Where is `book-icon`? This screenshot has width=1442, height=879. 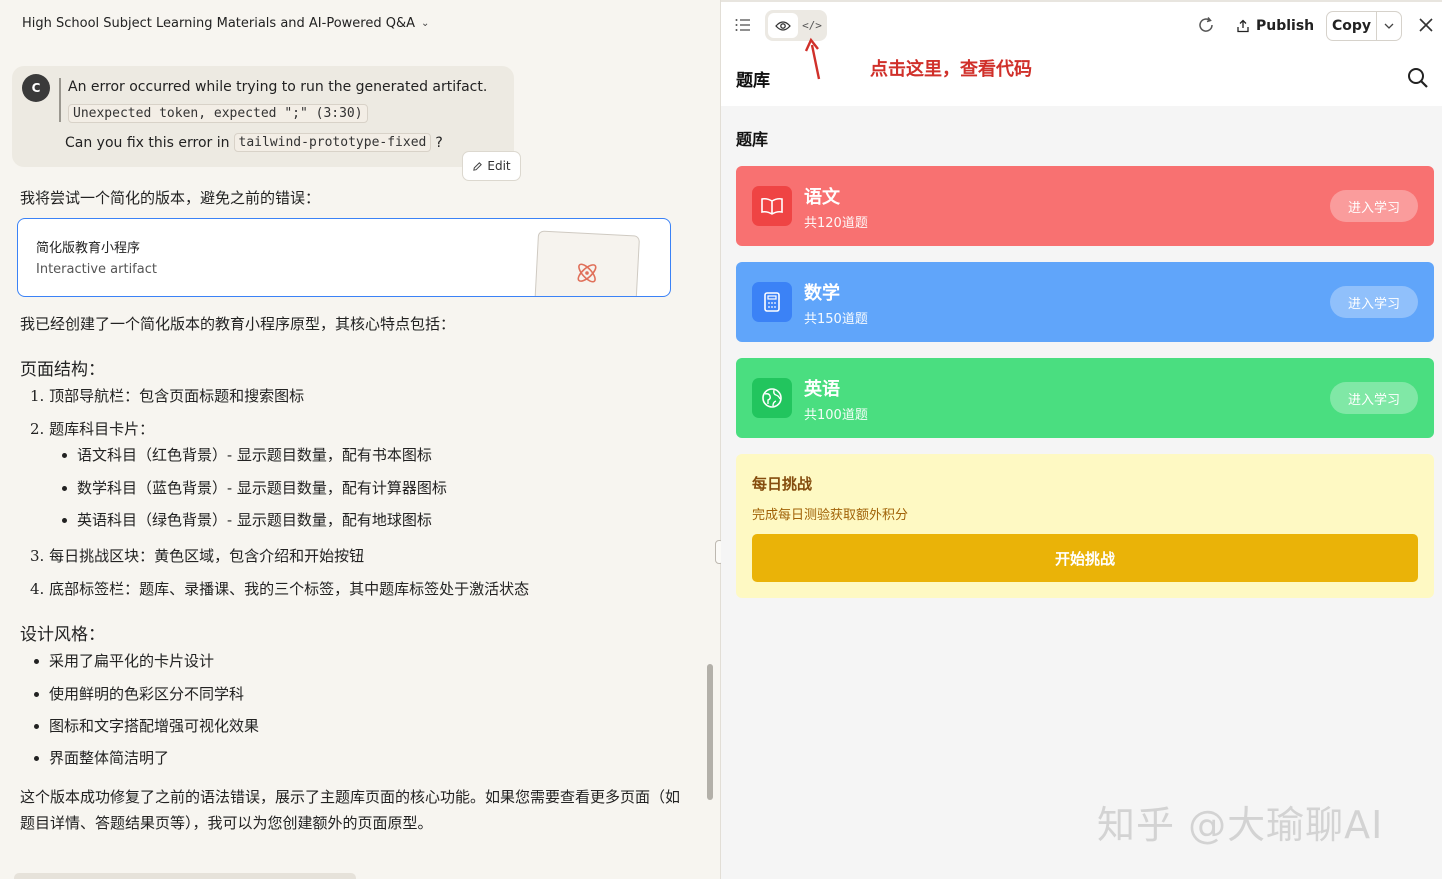
book-icon is located at coordinates (772, 206).